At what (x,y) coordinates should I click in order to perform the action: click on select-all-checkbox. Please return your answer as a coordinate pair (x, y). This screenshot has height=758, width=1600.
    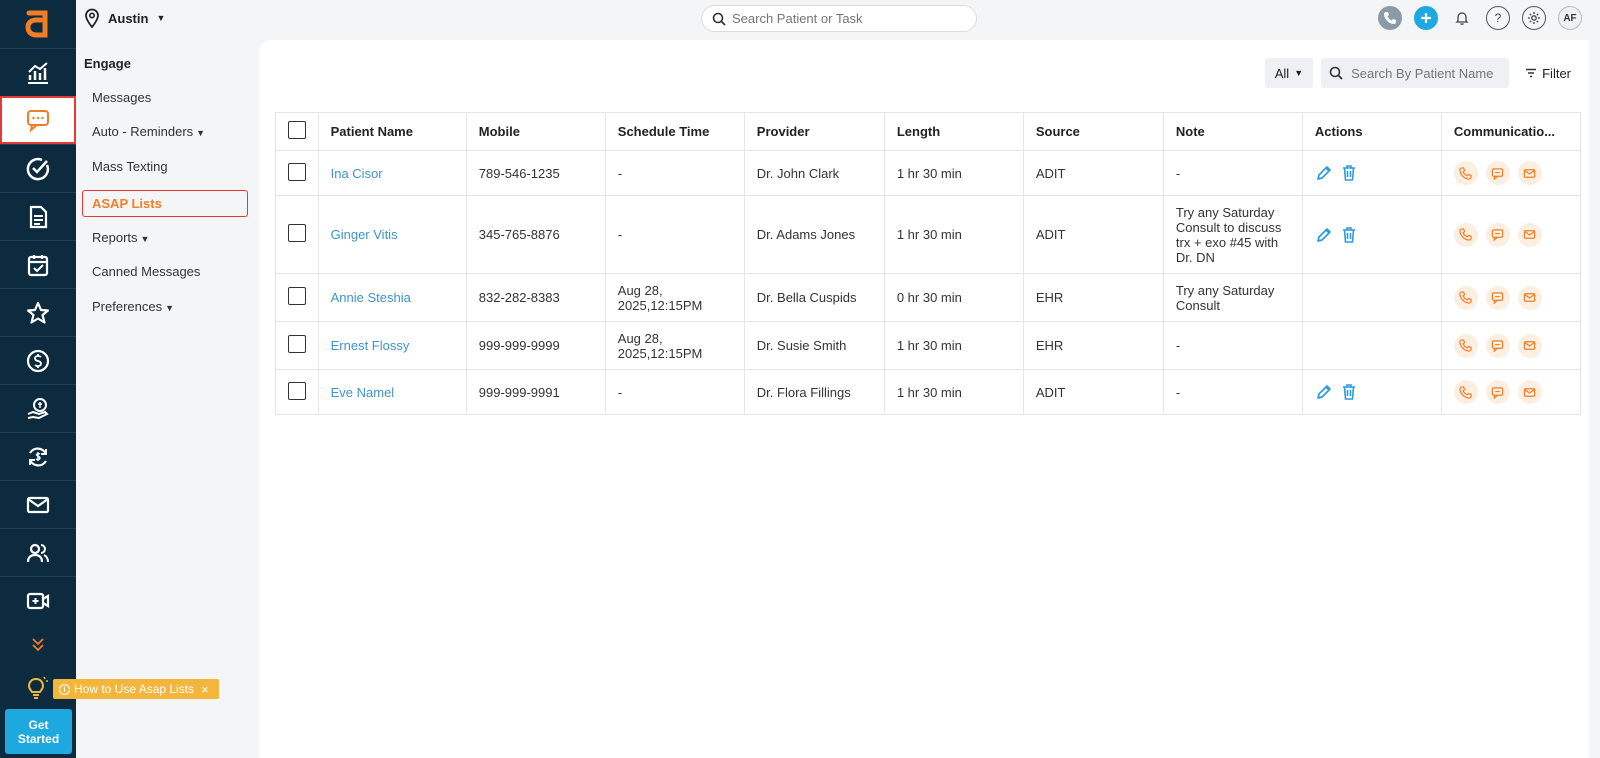
    Looking at the image, I should click on (297, 130).